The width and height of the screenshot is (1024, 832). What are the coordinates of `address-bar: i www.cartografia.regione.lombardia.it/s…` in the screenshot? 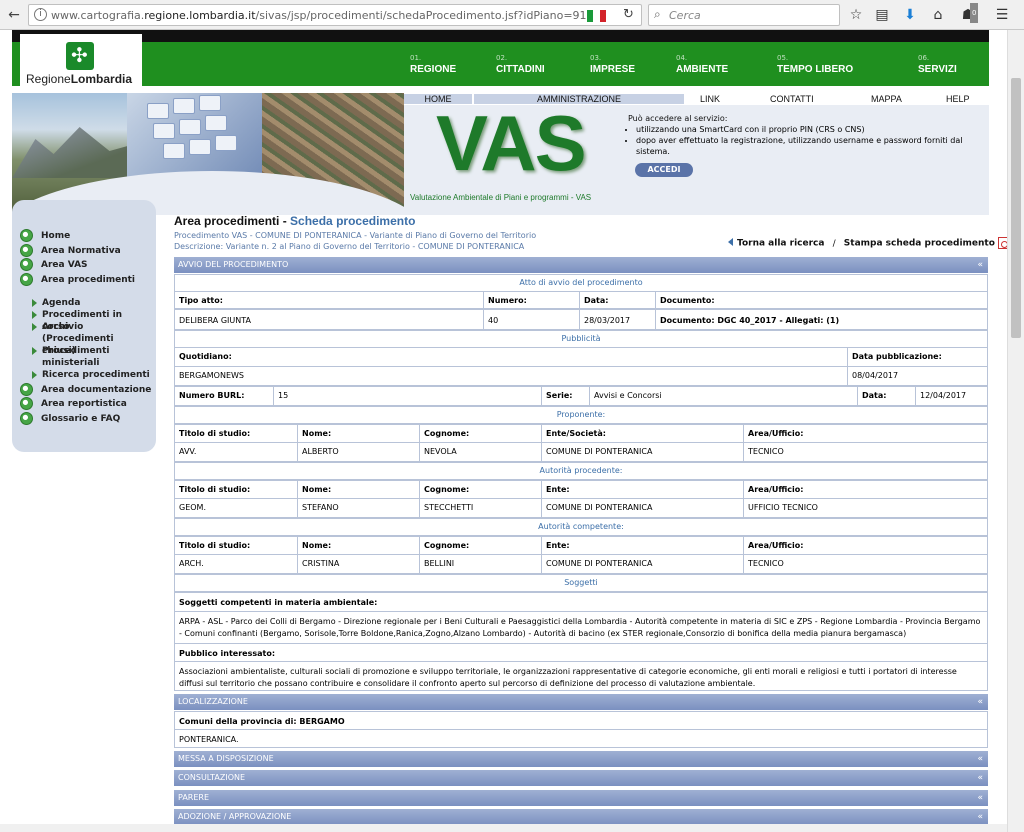 It's located at (335, 15).